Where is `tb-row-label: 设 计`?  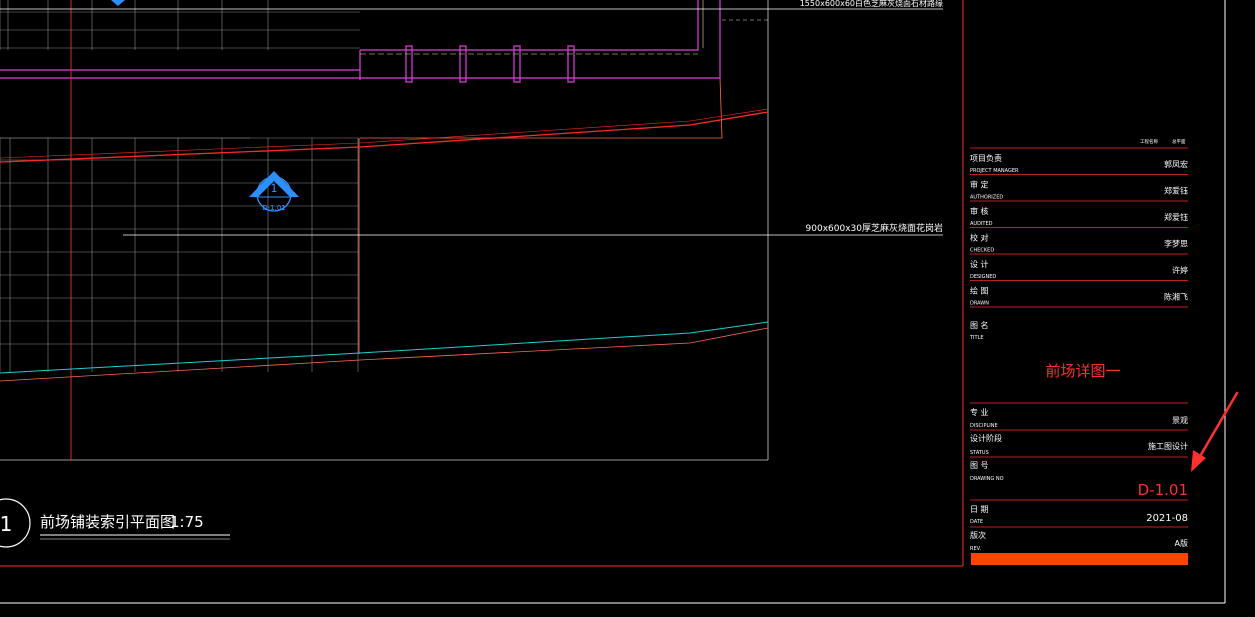
tb-row-label: 设 计 is located at coordinates (979, 264).